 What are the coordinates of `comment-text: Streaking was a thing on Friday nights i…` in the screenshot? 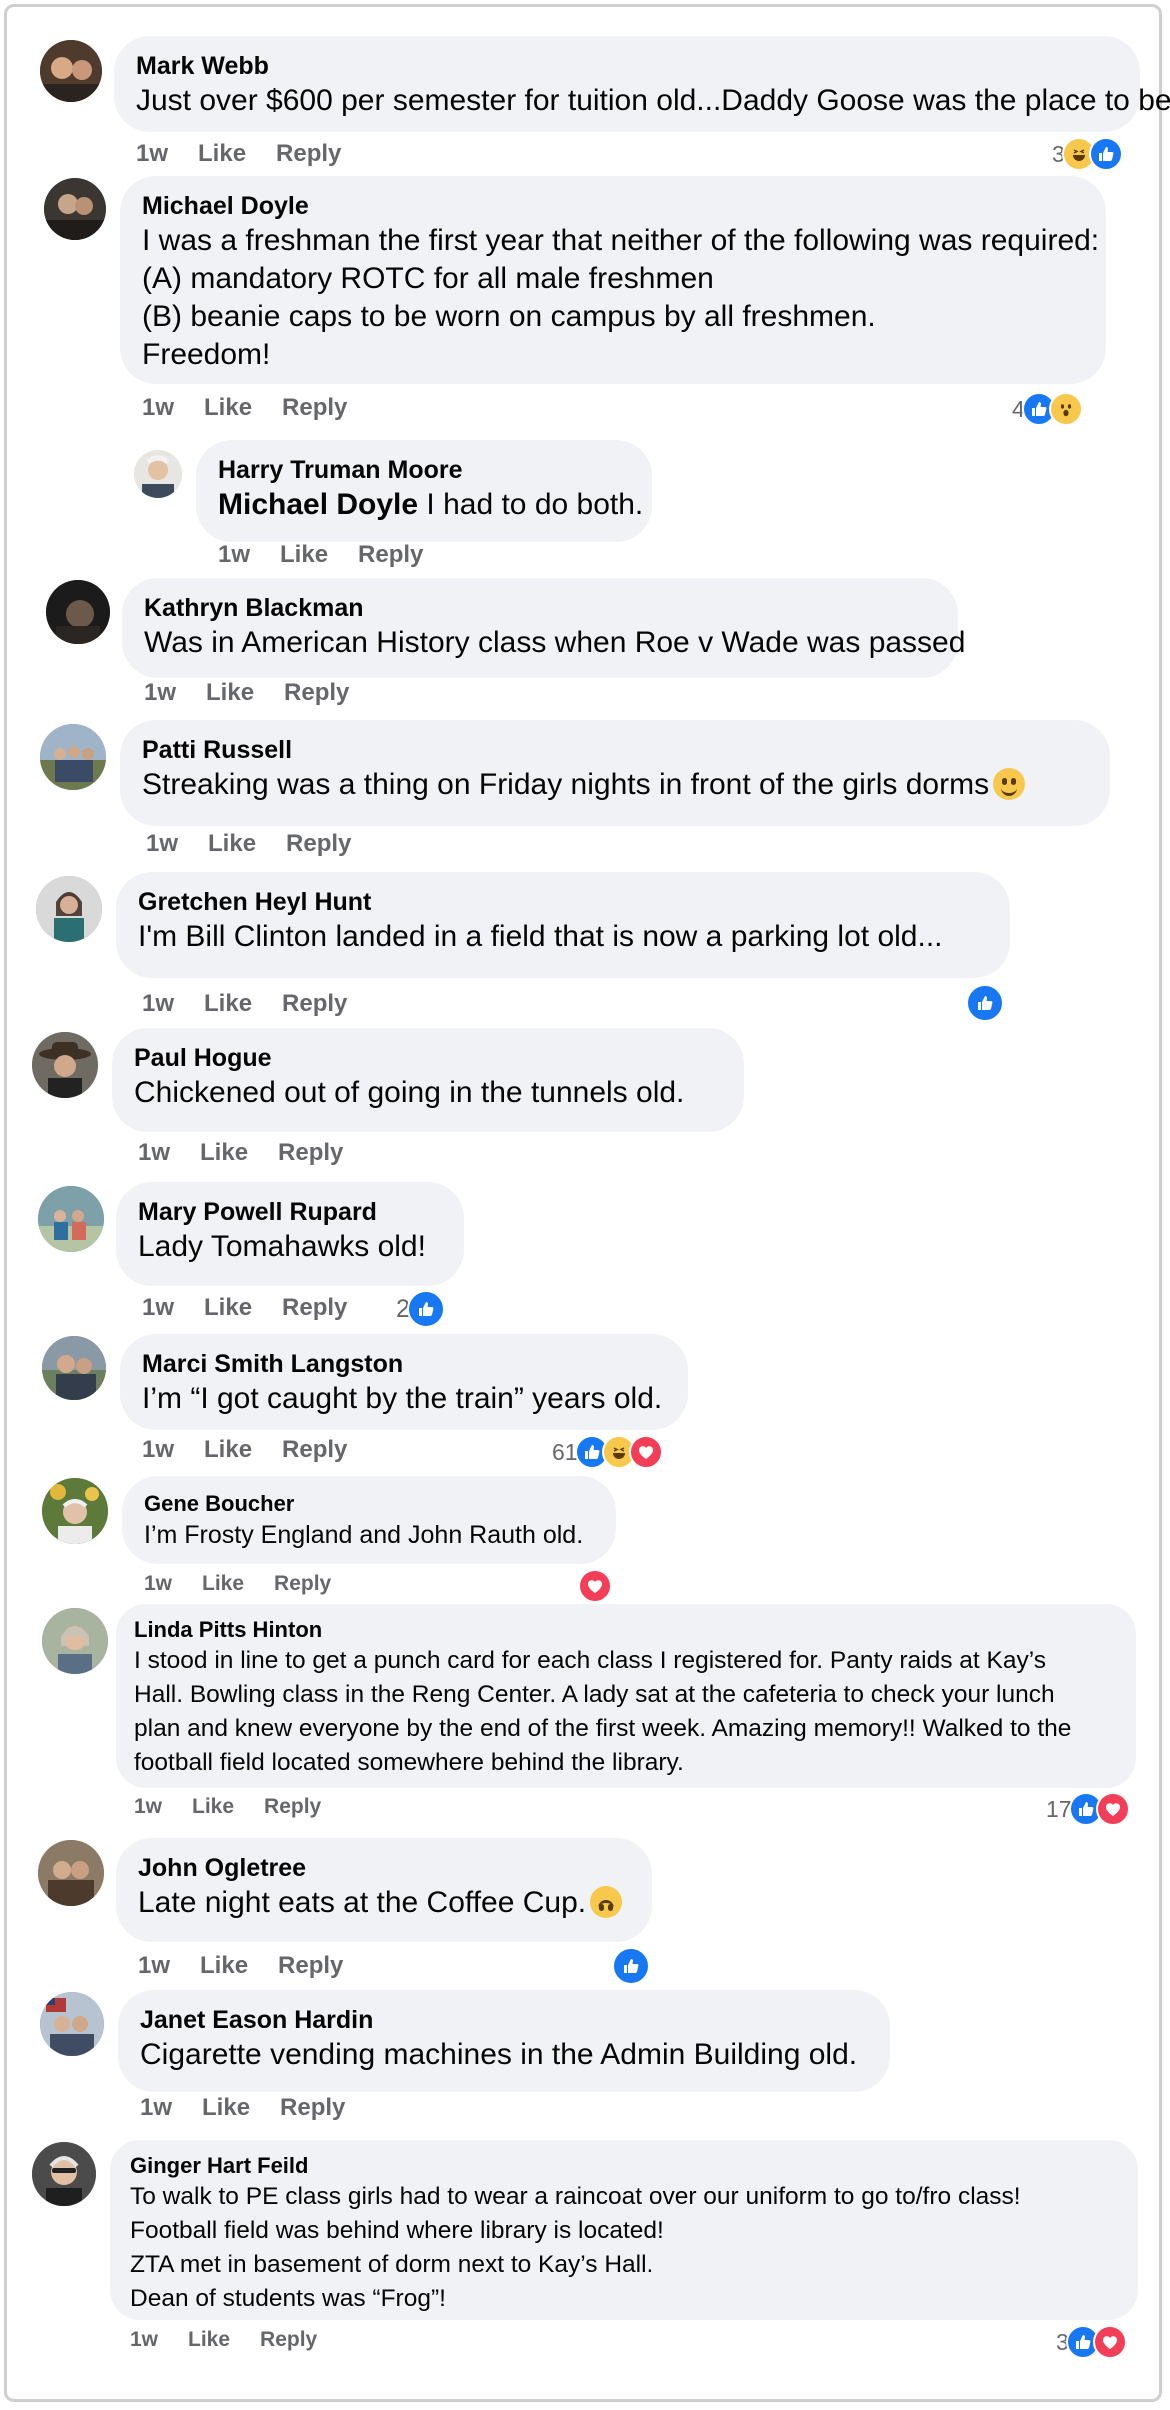 It's located at (566, 784).